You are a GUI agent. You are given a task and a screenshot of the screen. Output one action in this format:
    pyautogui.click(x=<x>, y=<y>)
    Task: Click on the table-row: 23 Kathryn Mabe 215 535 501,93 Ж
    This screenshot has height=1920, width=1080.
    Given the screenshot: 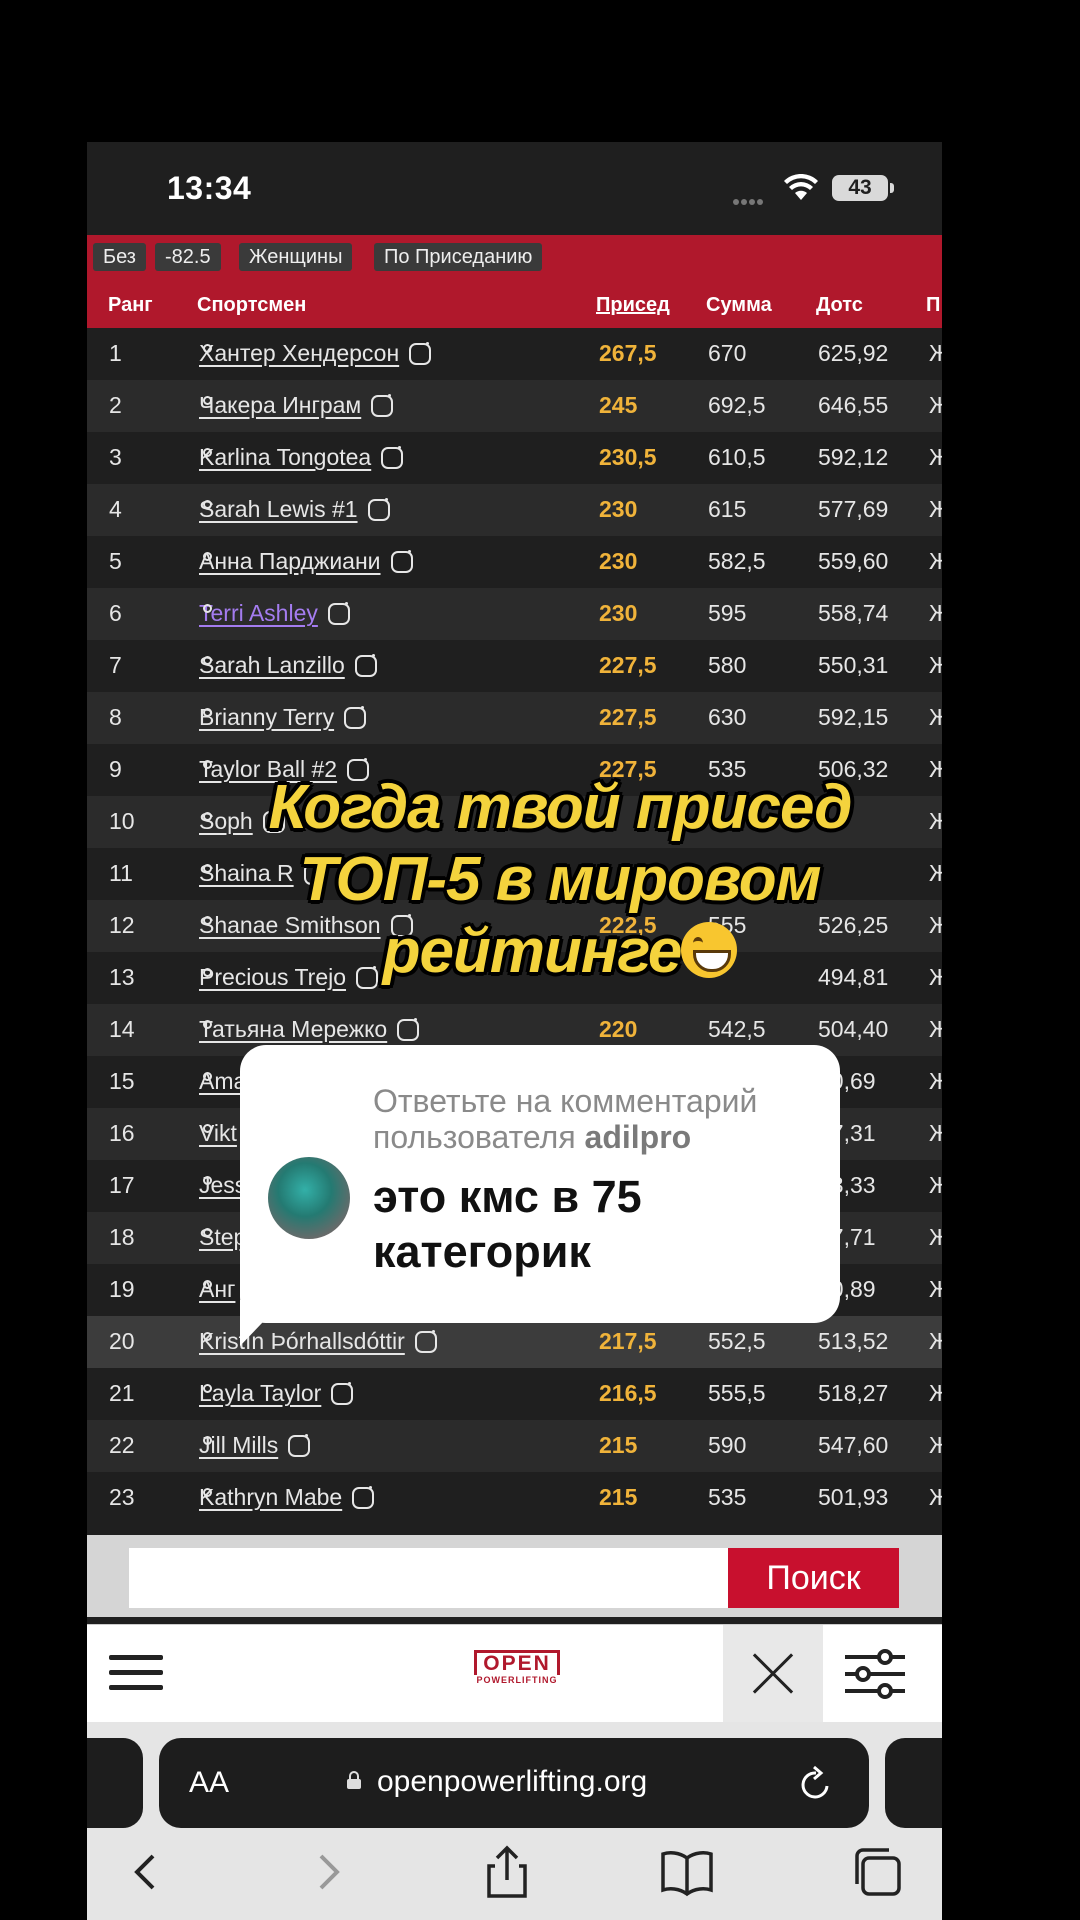 What is the action you would take?
    pyautogui.click(x=514, y=1498)
    